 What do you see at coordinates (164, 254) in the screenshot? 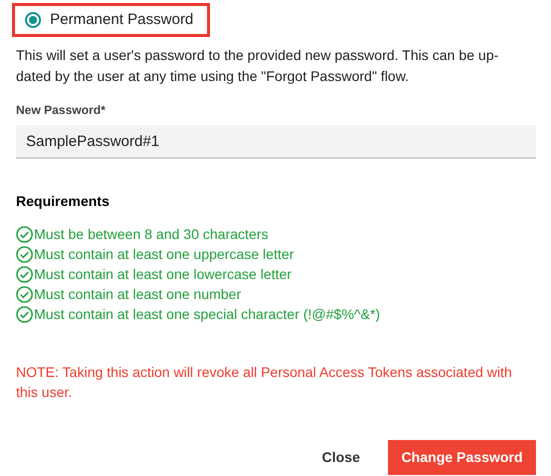
I see `requirement-text: Must contain at least one uppercase letter` at bounding box center [164, 254].